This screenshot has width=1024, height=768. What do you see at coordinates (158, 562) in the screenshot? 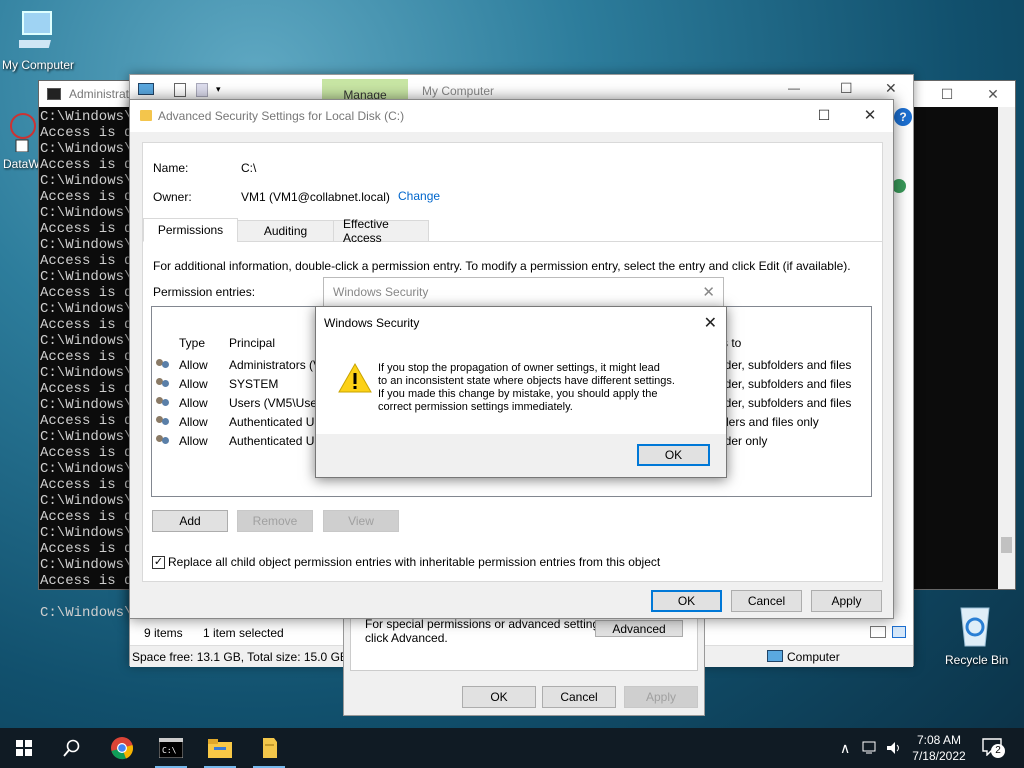
I see `replace-checkbox: ✓` at bounding box center [158, 562].